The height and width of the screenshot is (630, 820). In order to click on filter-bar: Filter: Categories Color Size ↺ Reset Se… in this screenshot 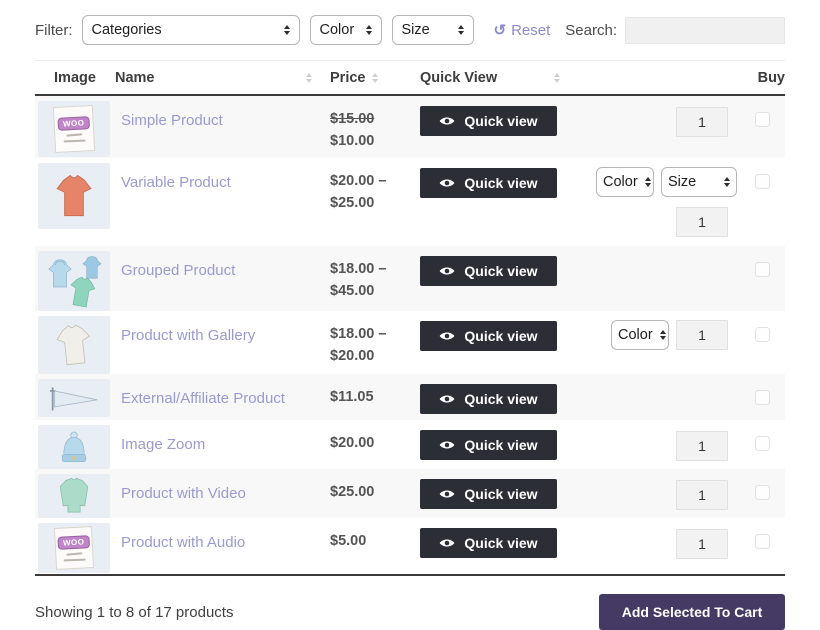, I will do `click(410, 30)`.